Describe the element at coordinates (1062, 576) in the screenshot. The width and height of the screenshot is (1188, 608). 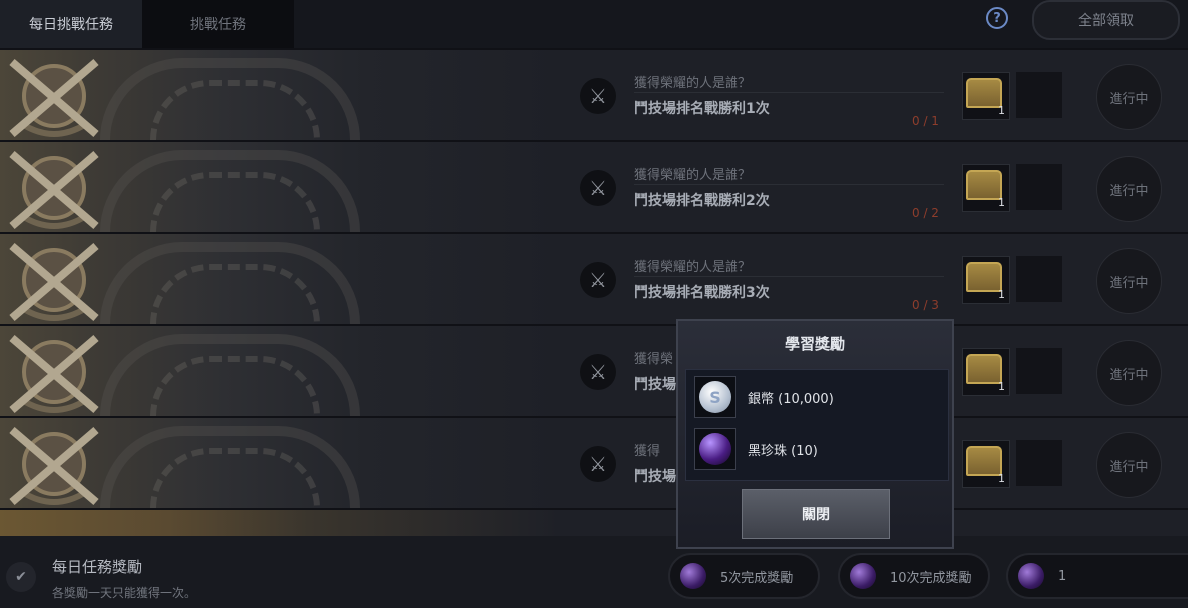
I see `milestone-label: 1` at that location.